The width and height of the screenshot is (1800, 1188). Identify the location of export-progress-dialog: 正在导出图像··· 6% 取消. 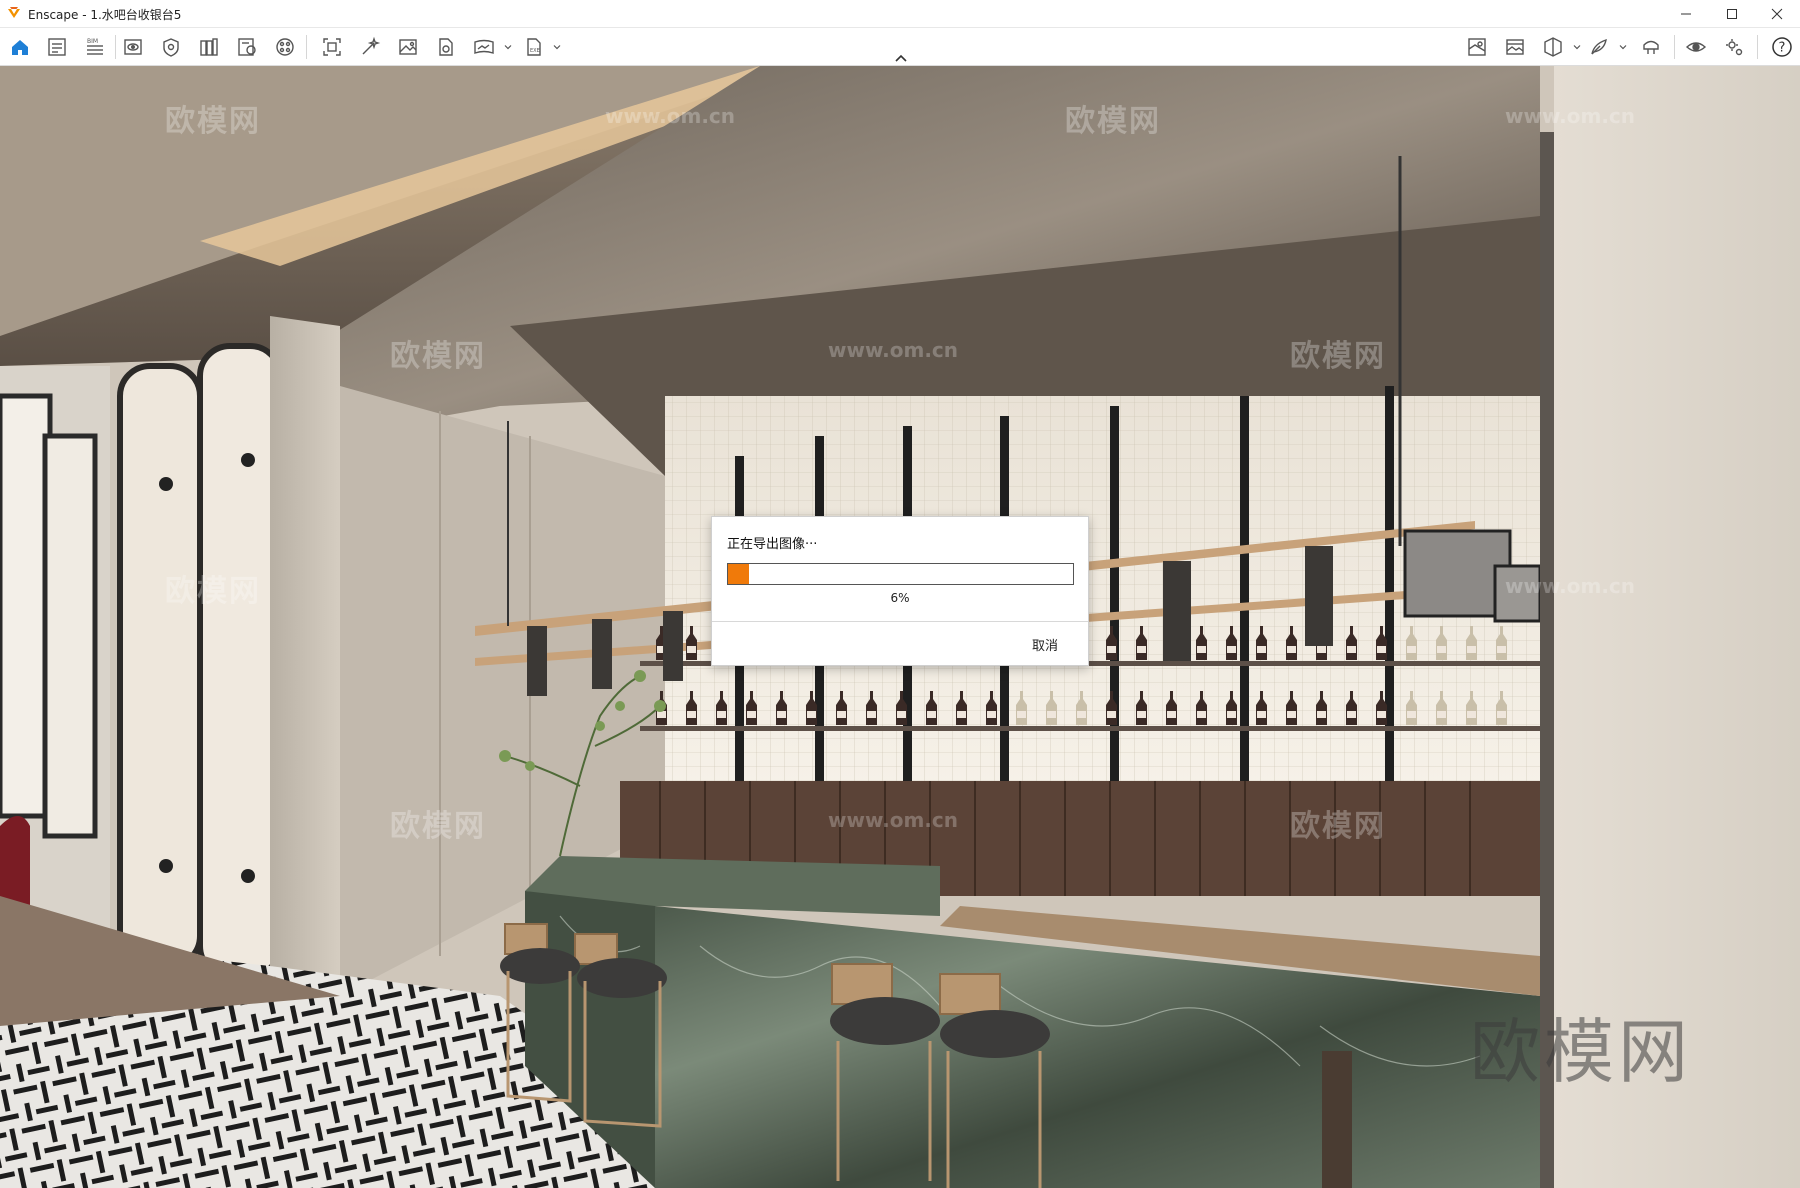
(900, 591).